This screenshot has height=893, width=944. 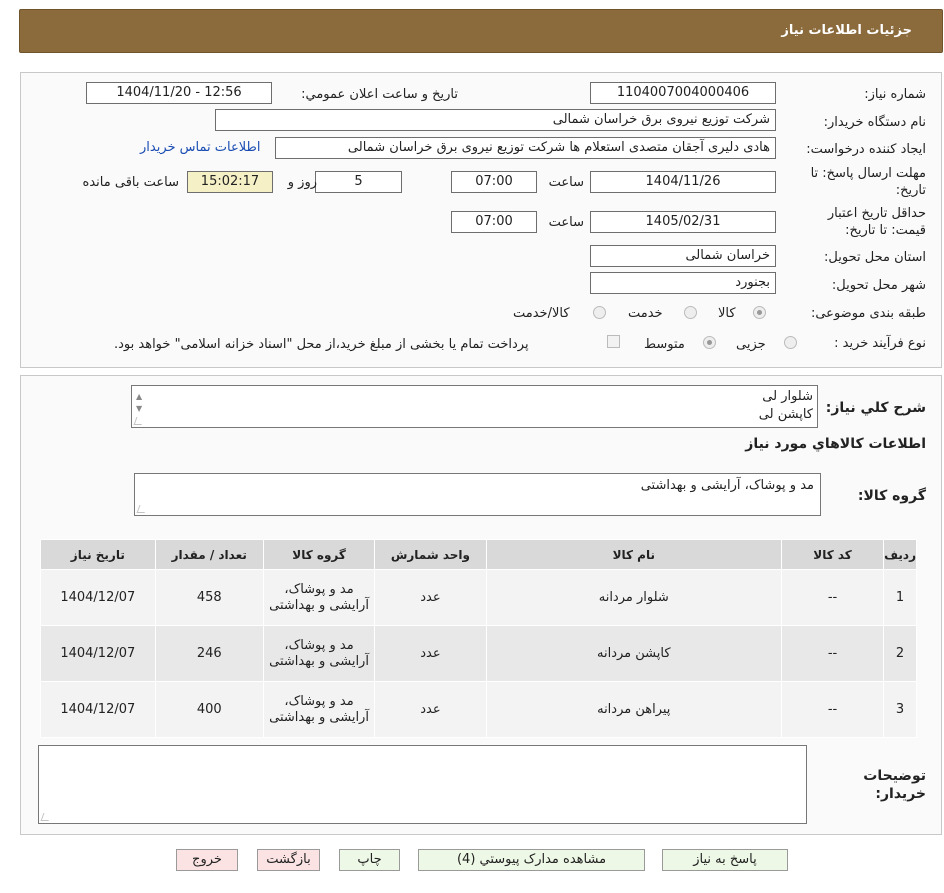 What do you see at coordinates (358, 182) in the screenshot?
I see `days-remaining-field: 5` at bounding box center [358, 182].